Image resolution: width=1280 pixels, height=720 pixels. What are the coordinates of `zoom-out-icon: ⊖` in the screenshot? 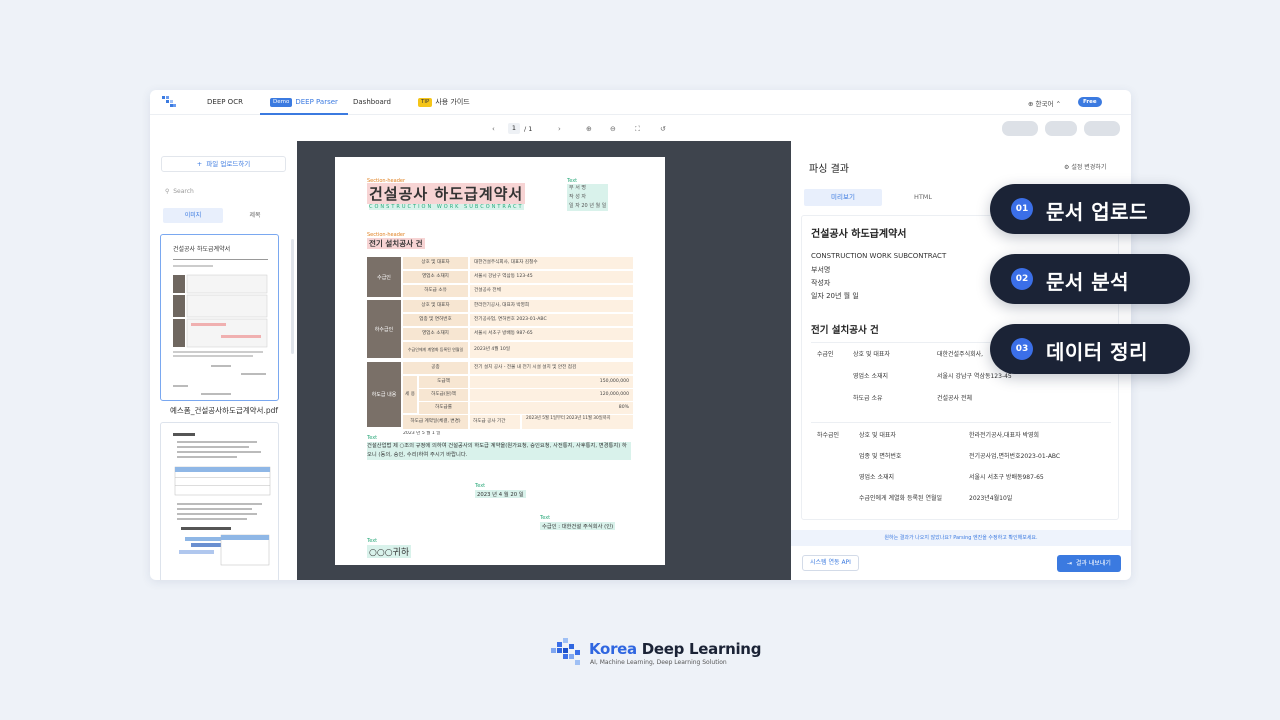 It's located at (613, 129).